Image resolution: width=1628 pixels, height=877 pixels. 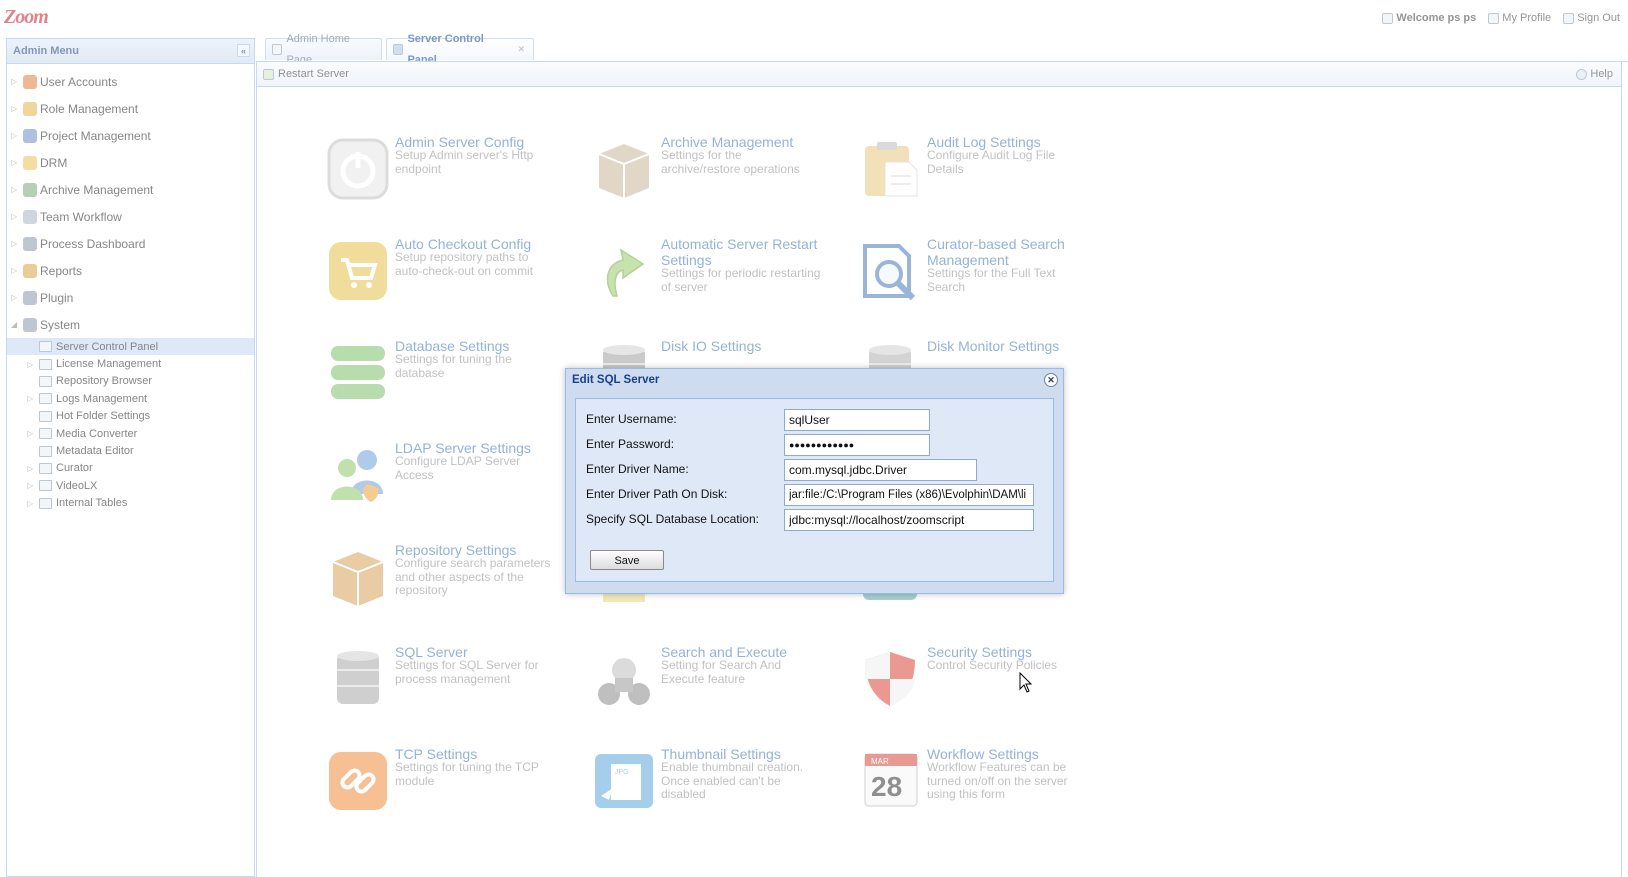 I want to click on password-row: Enter Password:, so click(x=816, y=445).